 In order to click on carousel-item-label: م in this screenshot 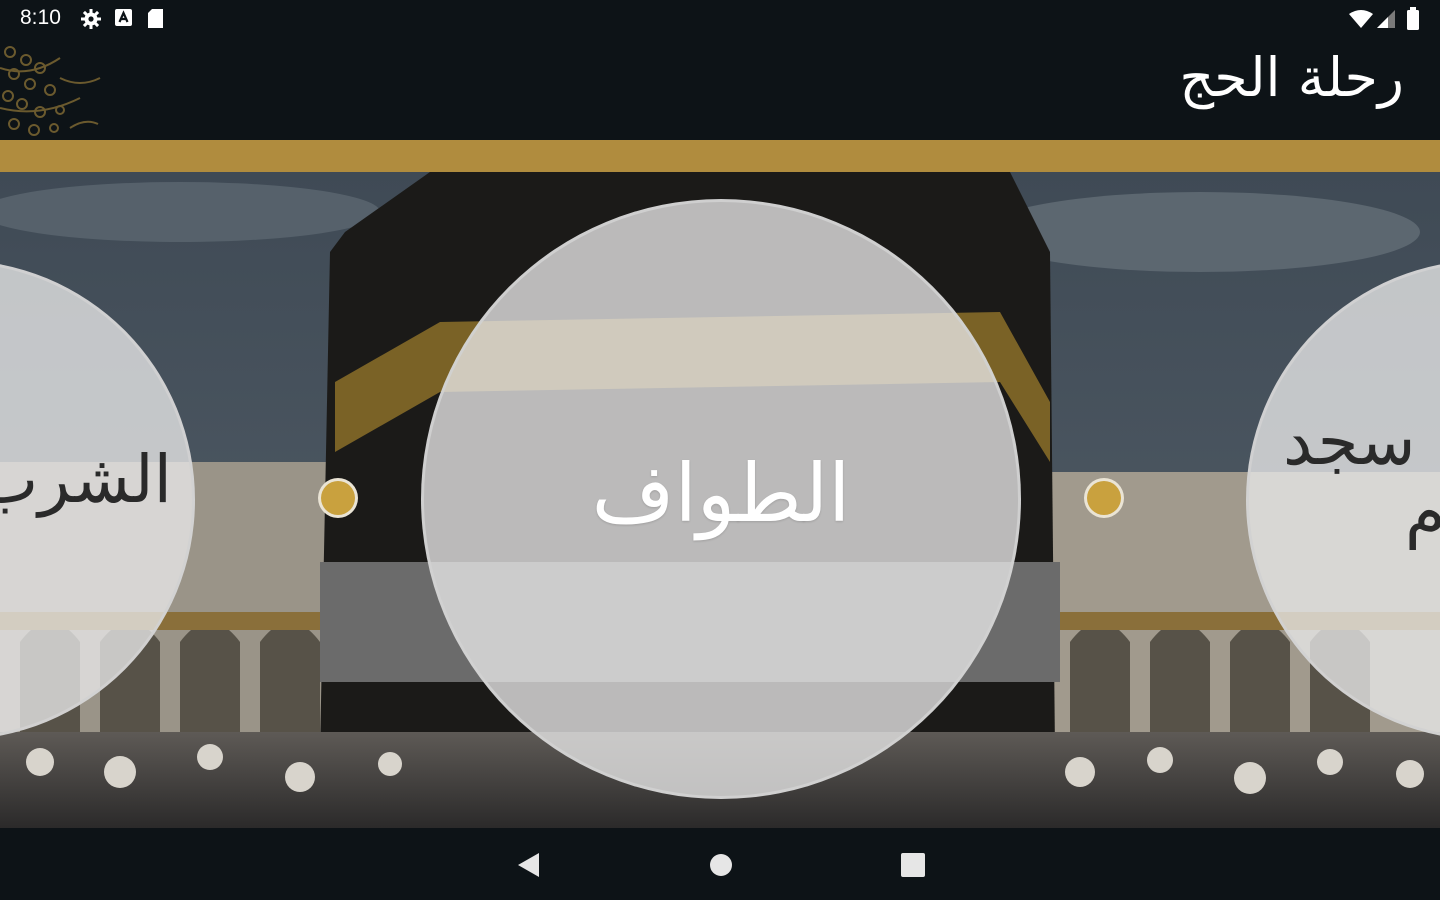, I will do `click(1422, 511)`.